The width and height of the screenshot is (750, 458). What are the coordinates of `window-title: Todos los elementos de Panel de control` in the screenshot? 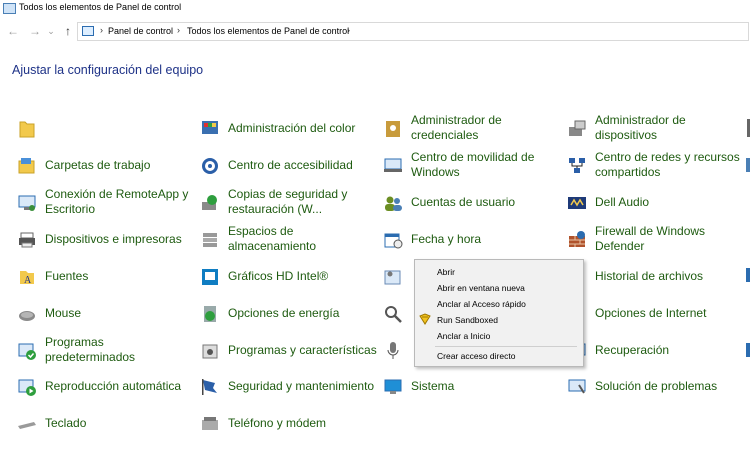 It's located at (100, 7).